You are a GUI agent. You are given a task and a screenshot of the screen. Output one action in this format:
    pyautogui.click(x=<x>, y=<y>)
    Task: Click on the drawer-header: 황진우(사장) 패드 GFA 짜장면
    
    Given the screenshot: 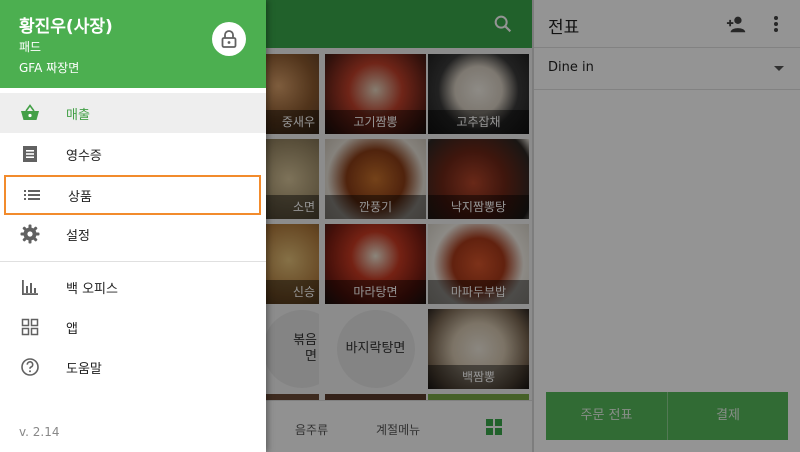 What is the action you would take?
    pyautogui.click(x=133, y=44)
    